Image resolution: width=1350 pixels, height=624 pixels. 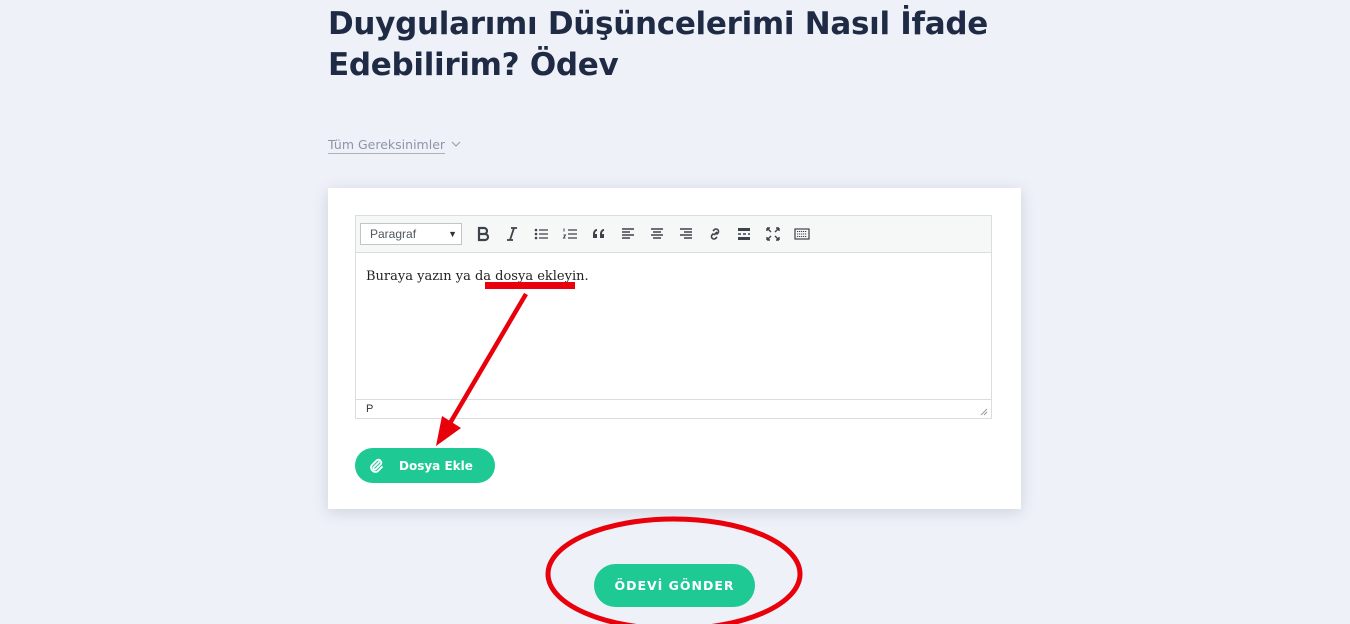 I want to click on editor-toolbar: Paragraf ▼, so click(x=673, y=234).